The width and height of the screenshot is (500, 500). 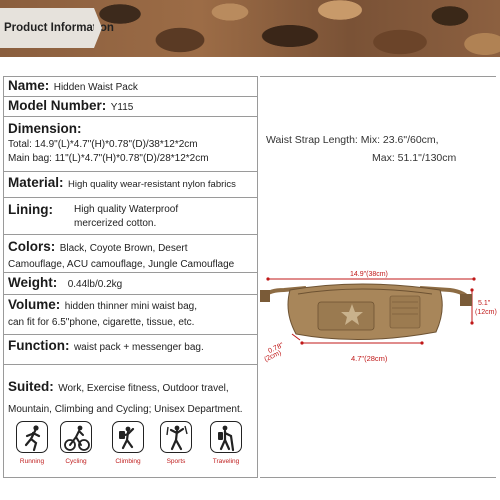 What do you see at coordinates (115, 223) in the screenshot?
I see `lining-line2: mercerized cotton.` at bounding box center [115, 223].